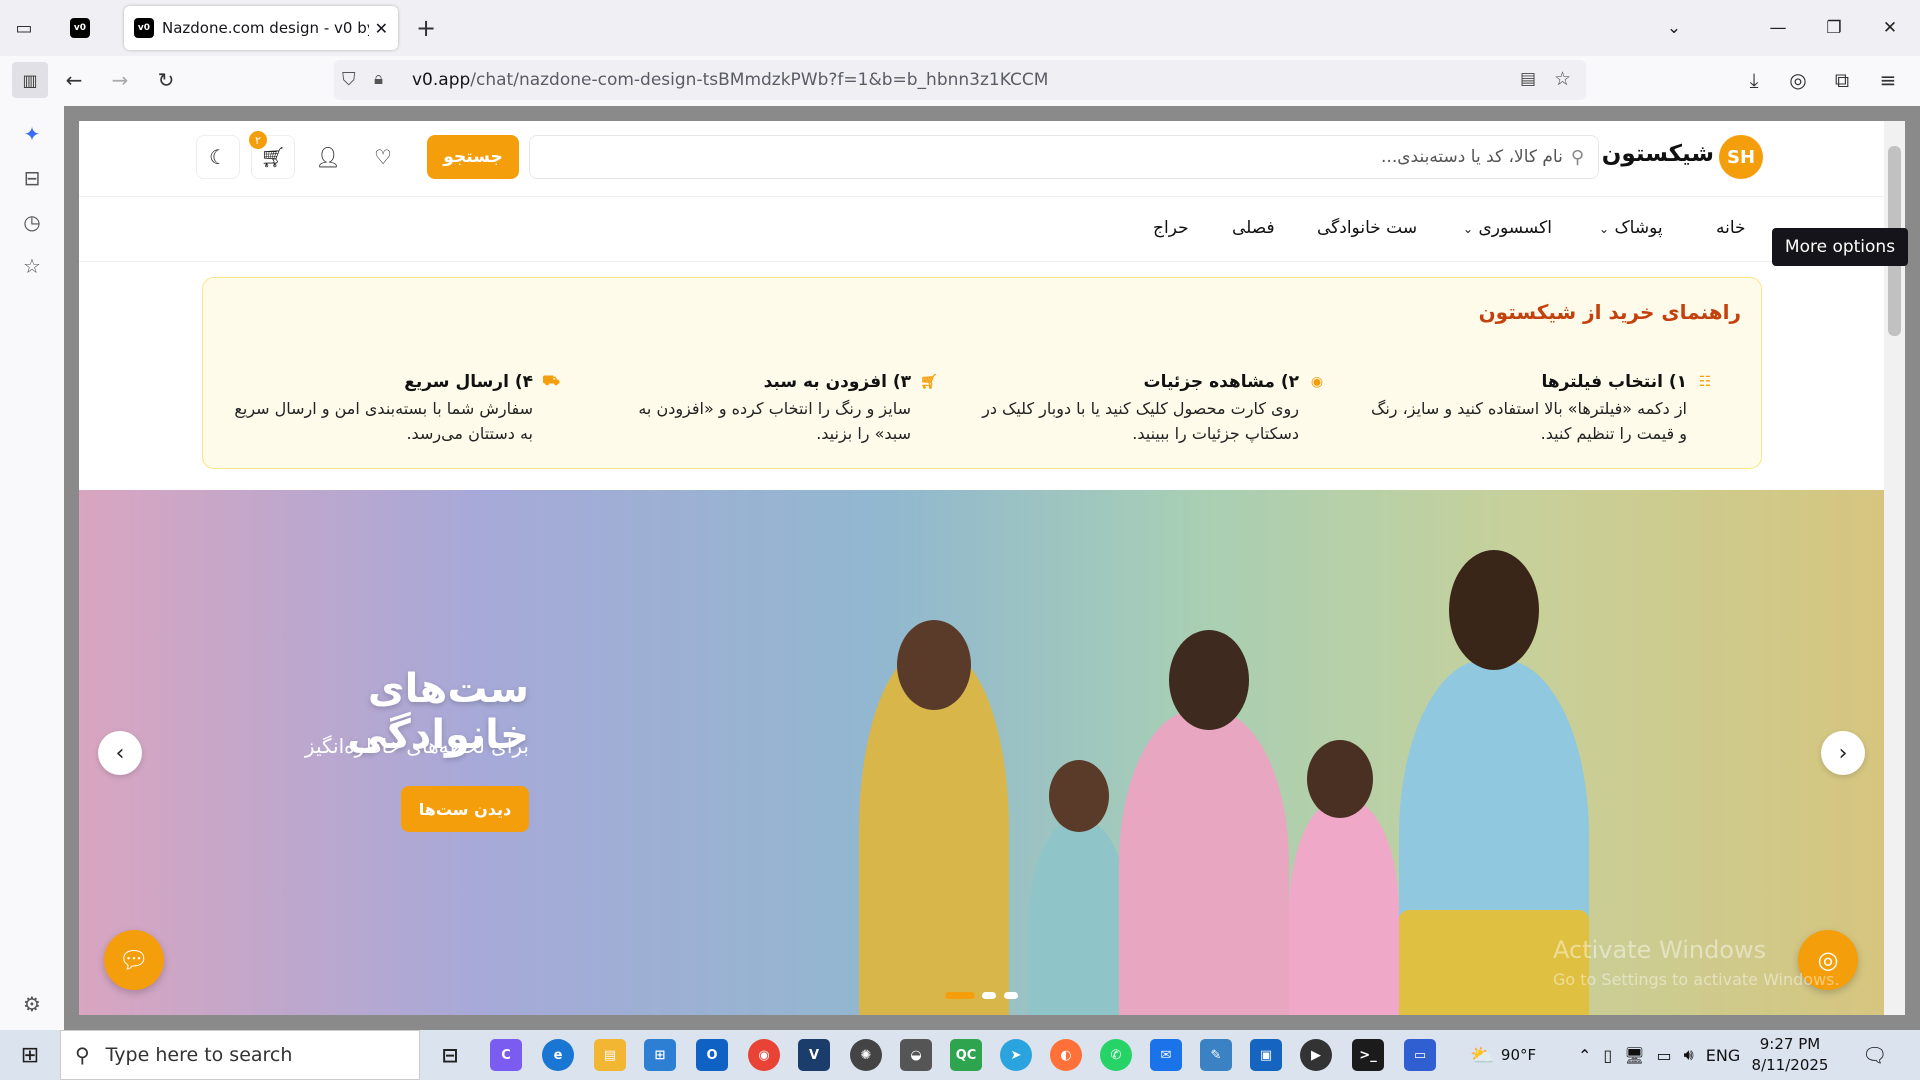 This screenshot has width=1920, height=1080. Describe the element at coordinates (30, 80) in the screenshot. I see `sidebar-toggle-icon: ▥` at that location.